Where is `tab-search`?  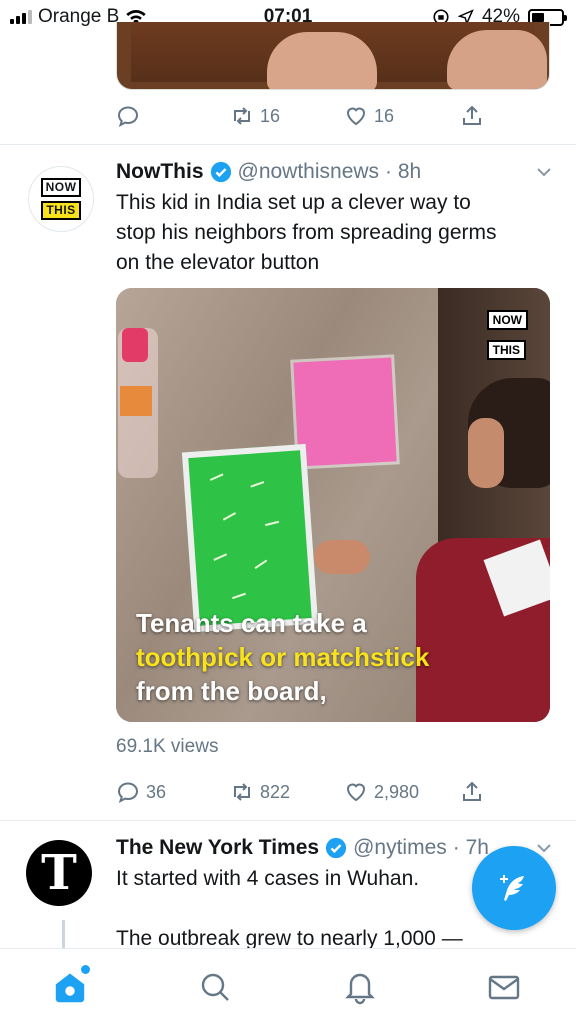
tab-search is located at coordinates (215, 987).